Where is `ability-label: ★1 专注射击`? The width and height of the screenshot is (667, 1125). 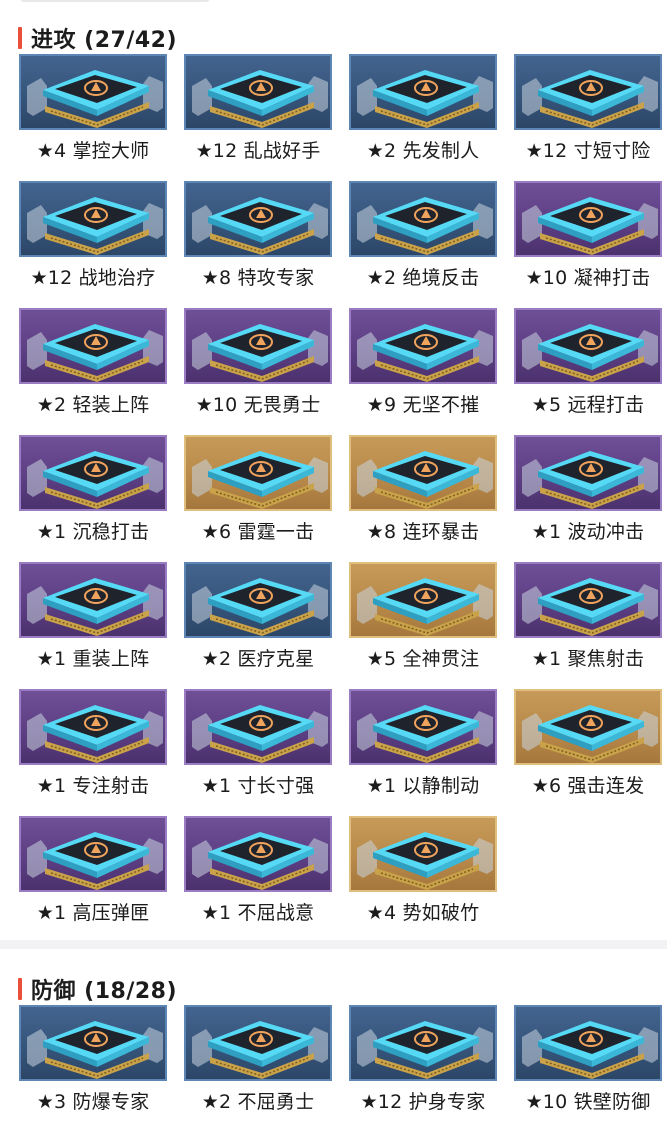
ability-label: ★1 专注射击 is located at coordinates (93, 786).